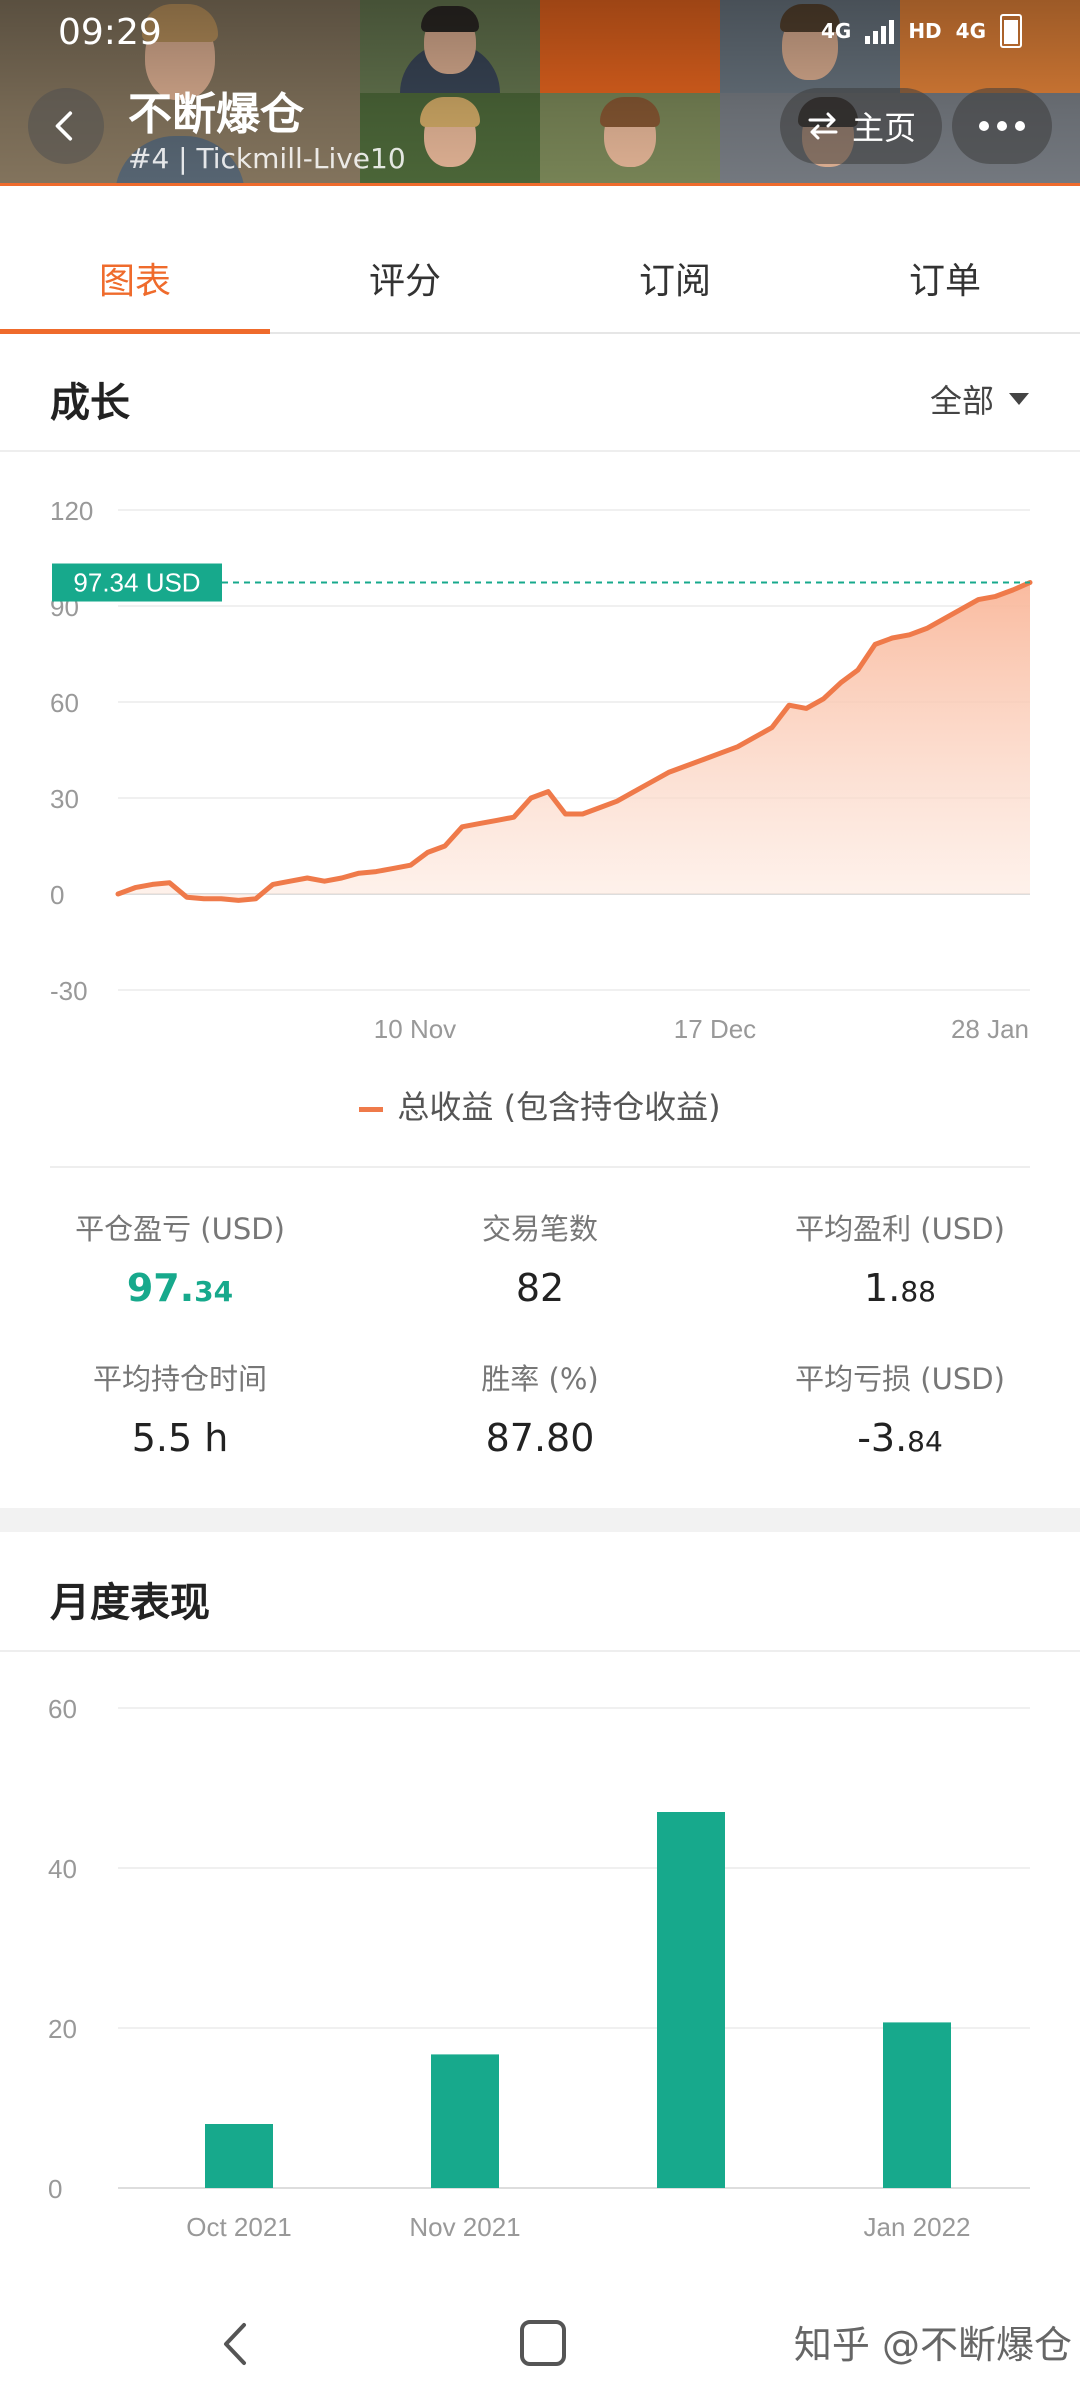 This screenshot has width=1080, height=2400. I want to click on stat-label: 平仓盈亏 (USD), so click(180, 1229).